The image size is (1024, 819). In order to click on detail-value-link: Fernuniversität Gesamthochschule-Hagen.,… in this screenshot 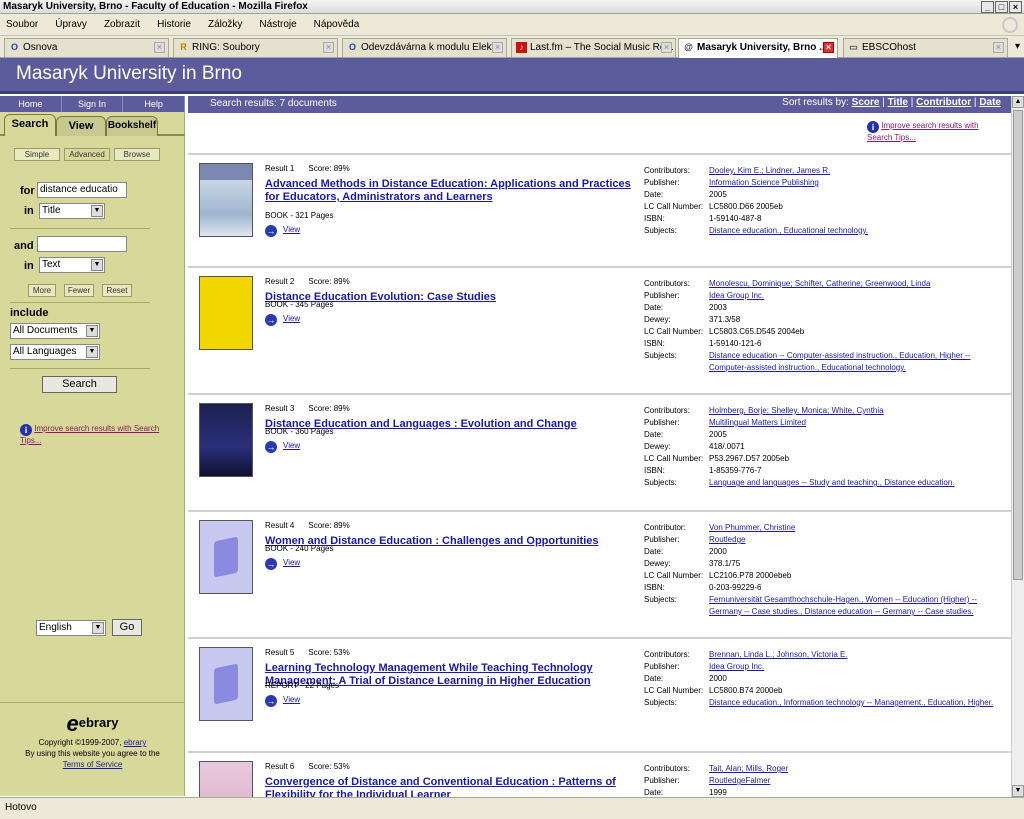, I will do `click(859, 606)`.